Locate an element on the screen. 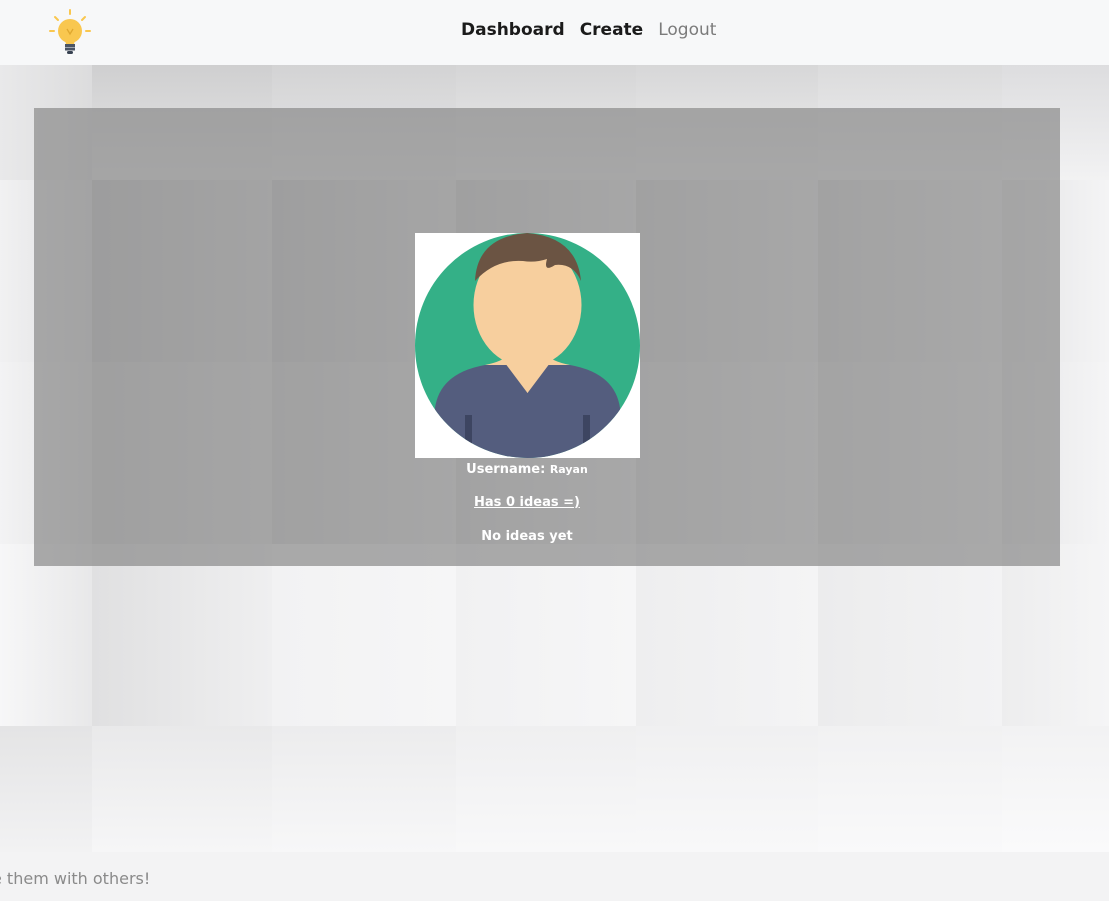 This screenshot has height=901, width=1109. footer-text: e them with others! is located at coordinates (75, 878).